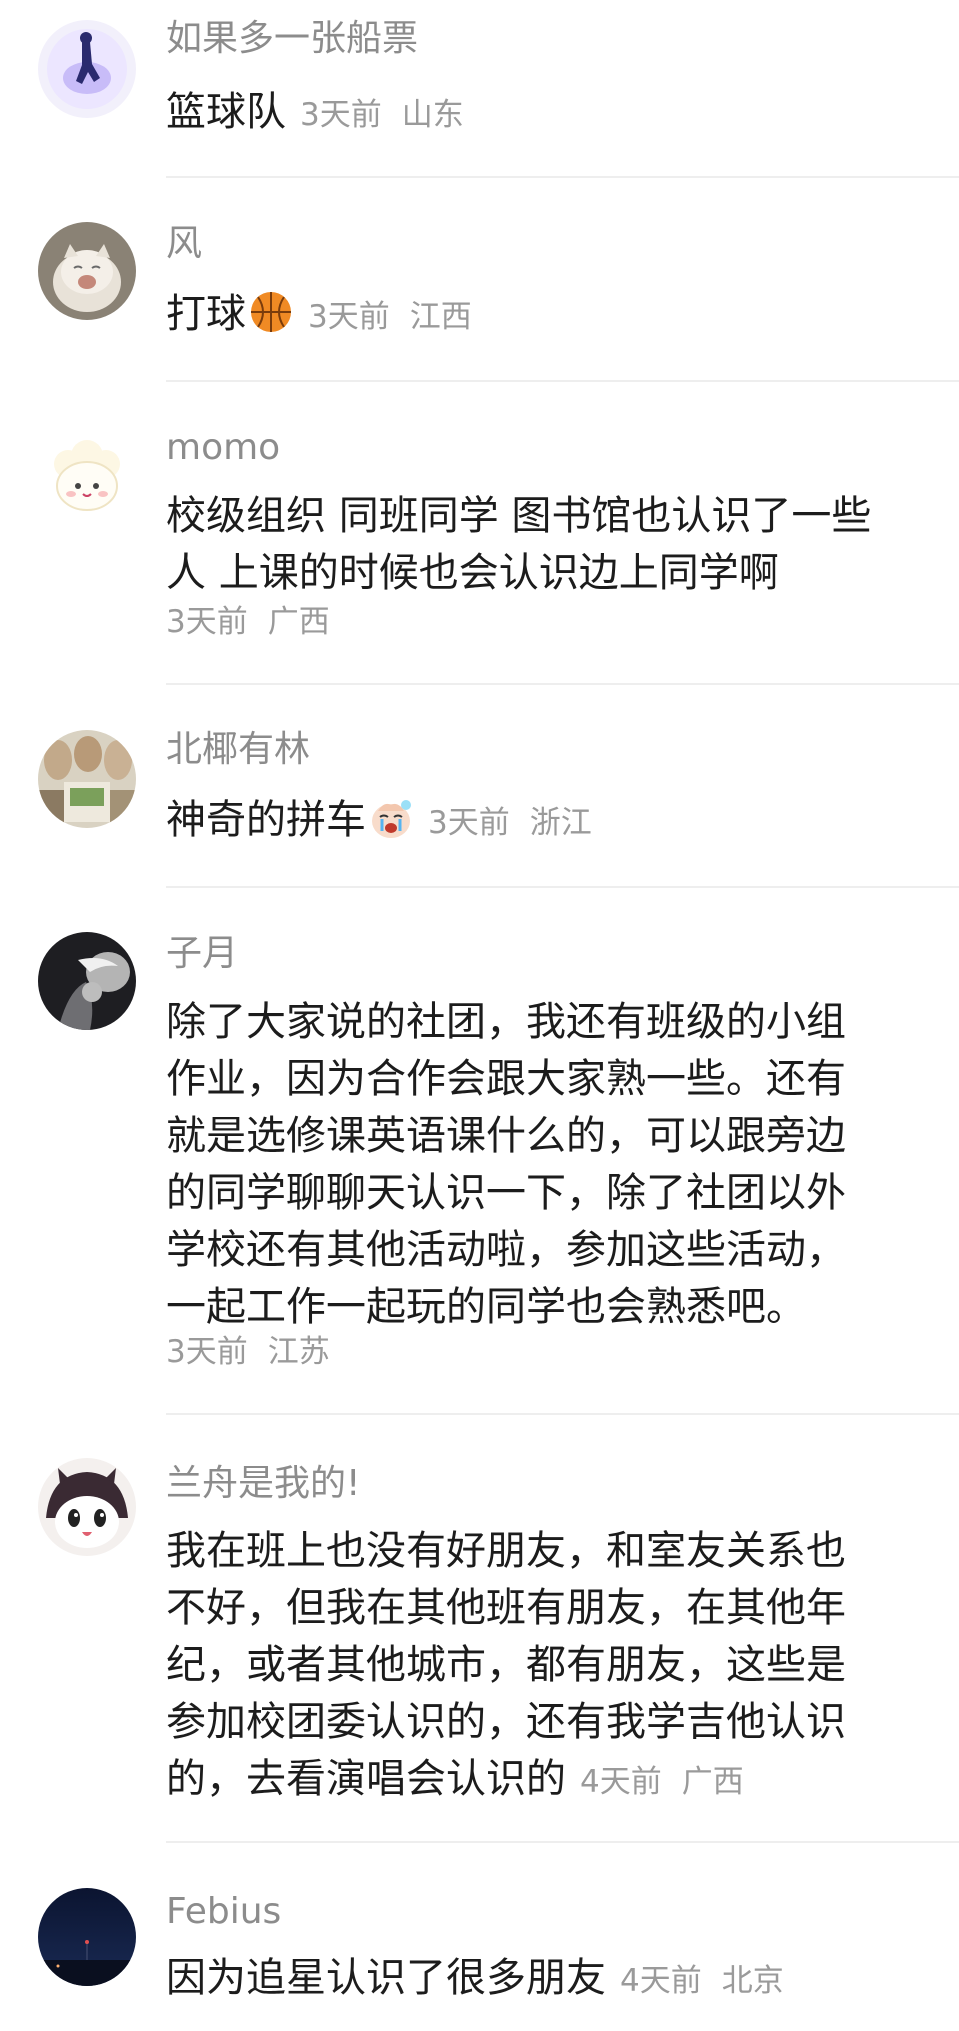 This screenshot has height=2031, width=959. What do you see at coordinates (87, 1507) in the screenshot?
I see `cartoon-avatar-icon` at bounding box center [87, 1507].